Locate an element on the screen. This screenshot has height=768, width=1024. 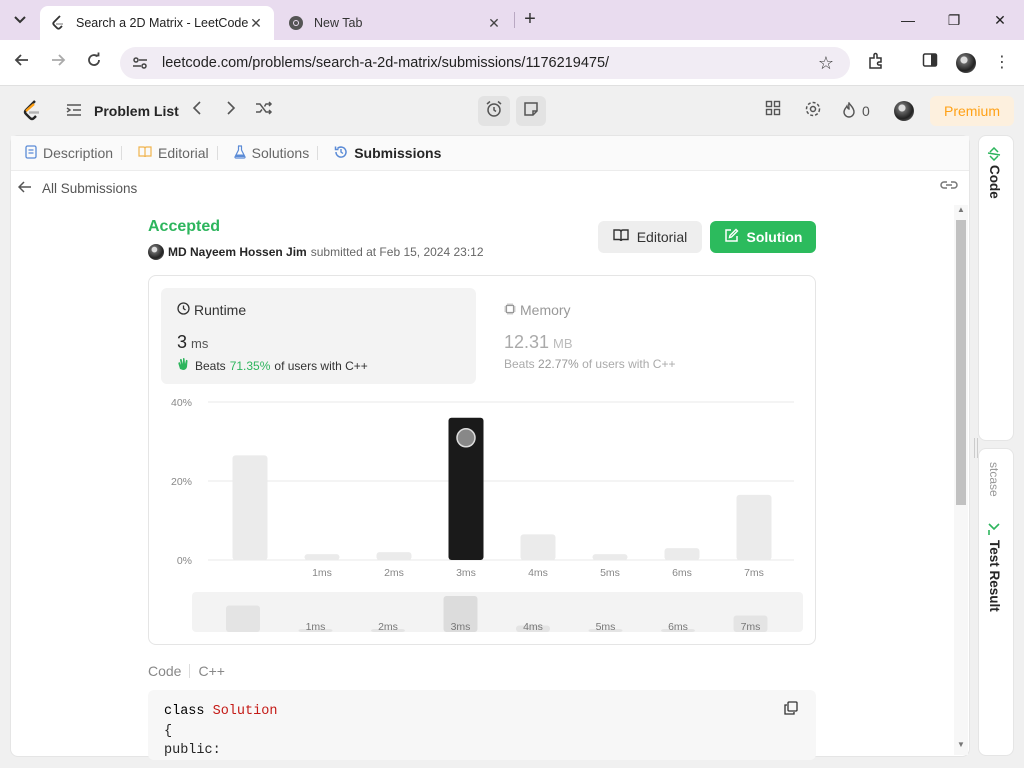
shuffle-icon is located at coordinates (264, 111).